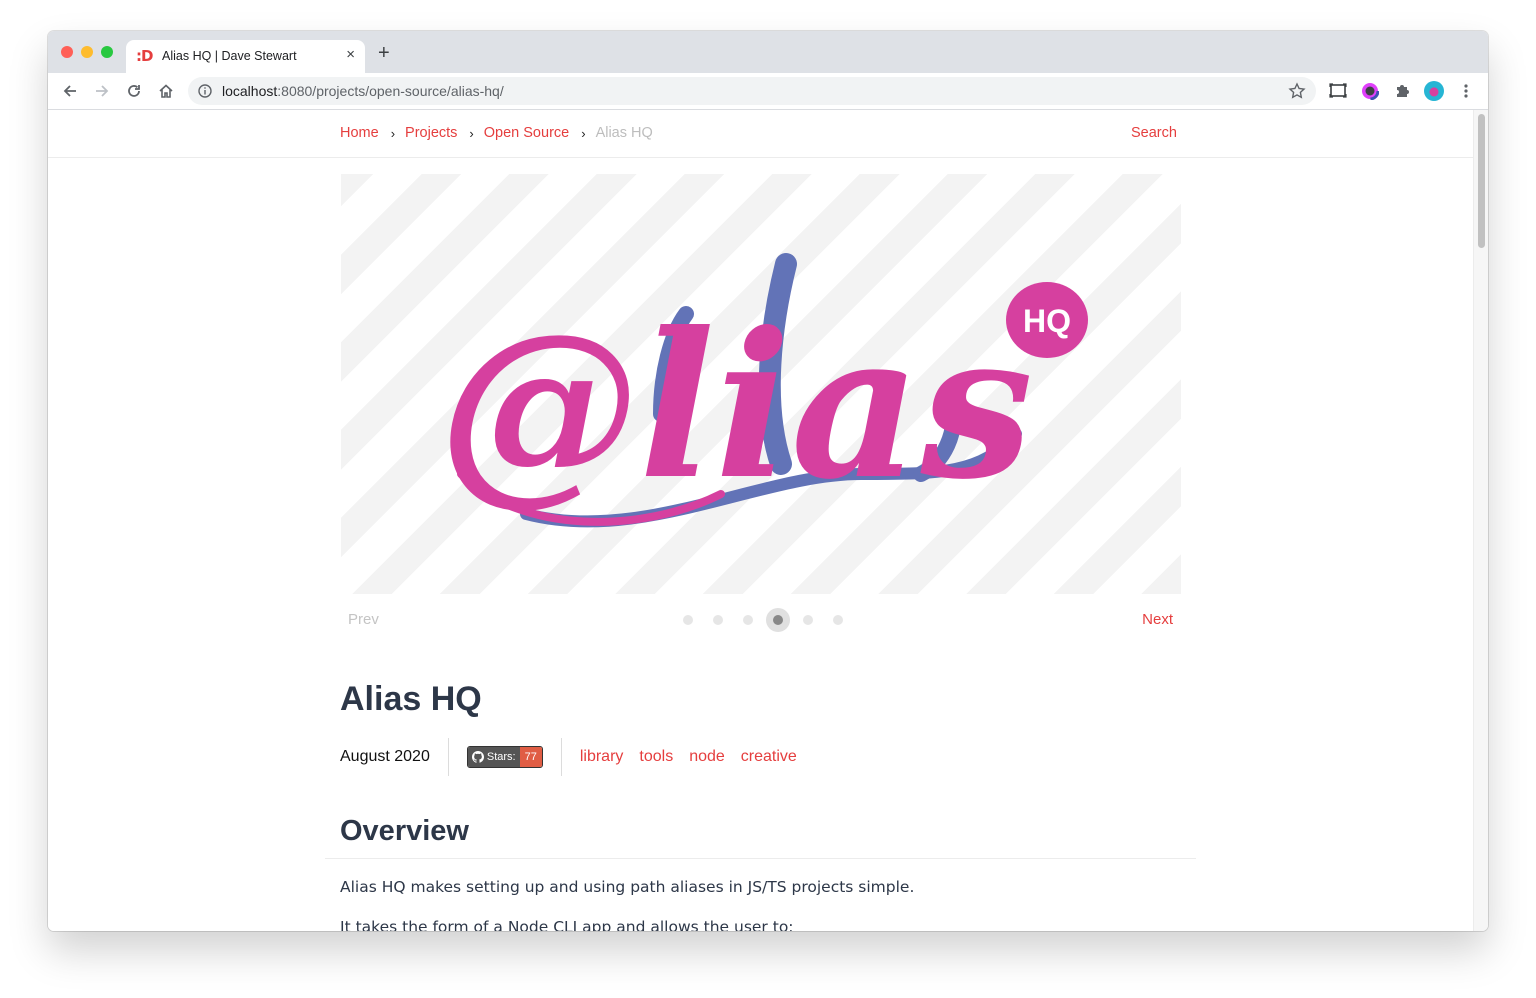 The image size is (1536, 998). I want to click on breadcrumb: Home › Projects › Open Source › Alias HQ, so click(496, 133).